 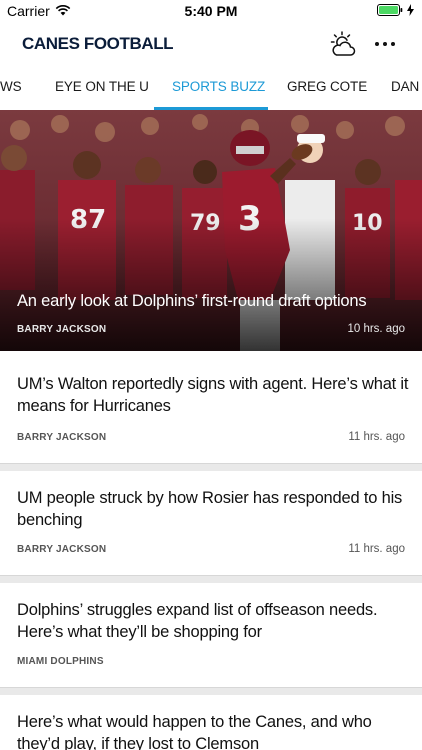 I want to click on app-title: CANES FOOTBALL, so click(x=98, y=43).